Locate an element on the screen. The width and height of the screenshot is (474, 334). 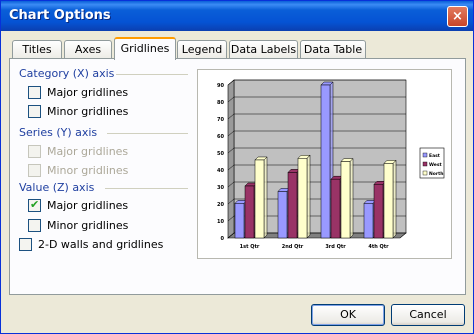
x-tick-label: 2nd Qtr is located at coordinates (293, 247).